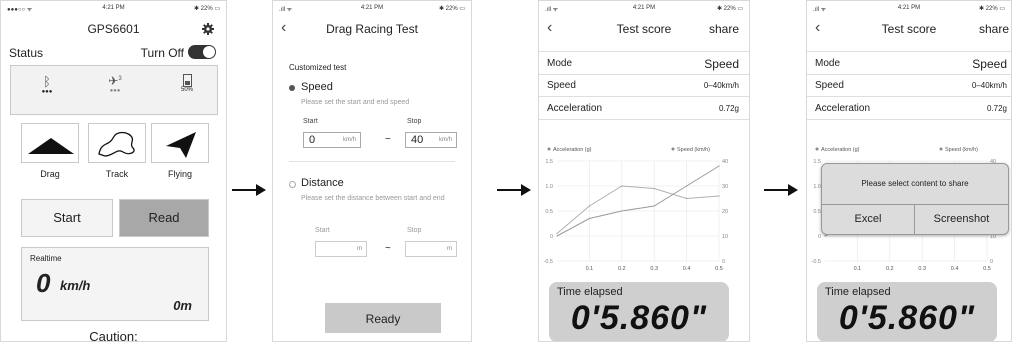 The height and width of the screenshot is (342, 1012). What do you see at coordinates (46, 258) in the screenshot?
I see `realtime-label: Realtime` at bounding box center [46, 258].